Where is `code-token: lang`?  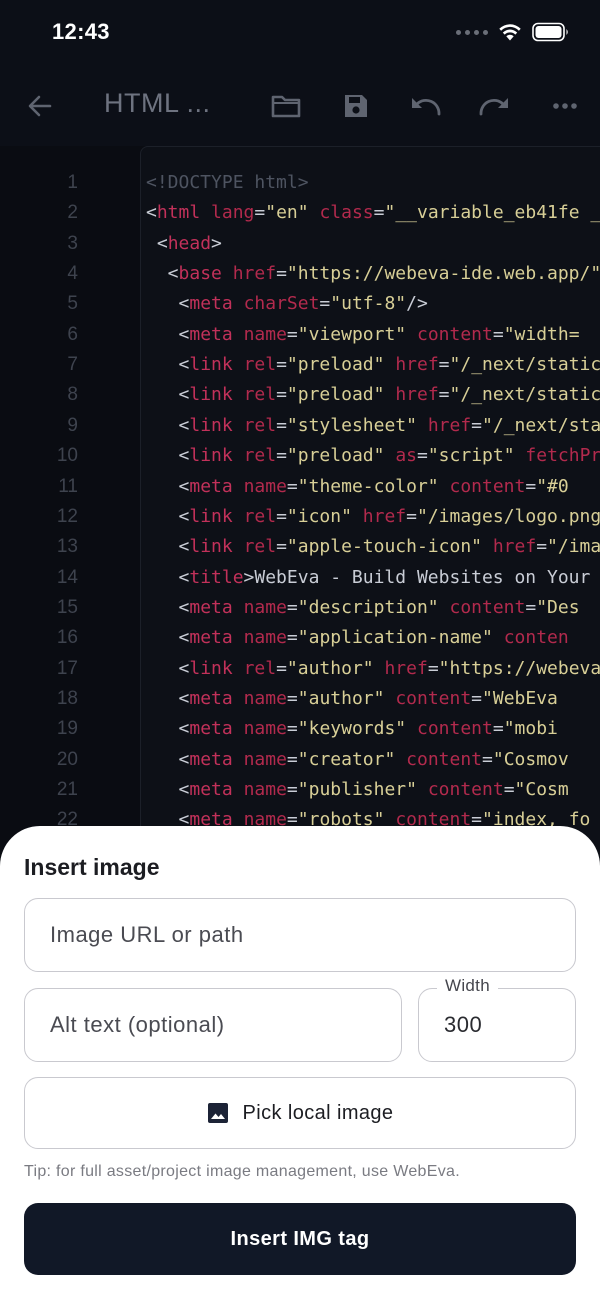
code-token: lang is located at coordinates (233, 213).